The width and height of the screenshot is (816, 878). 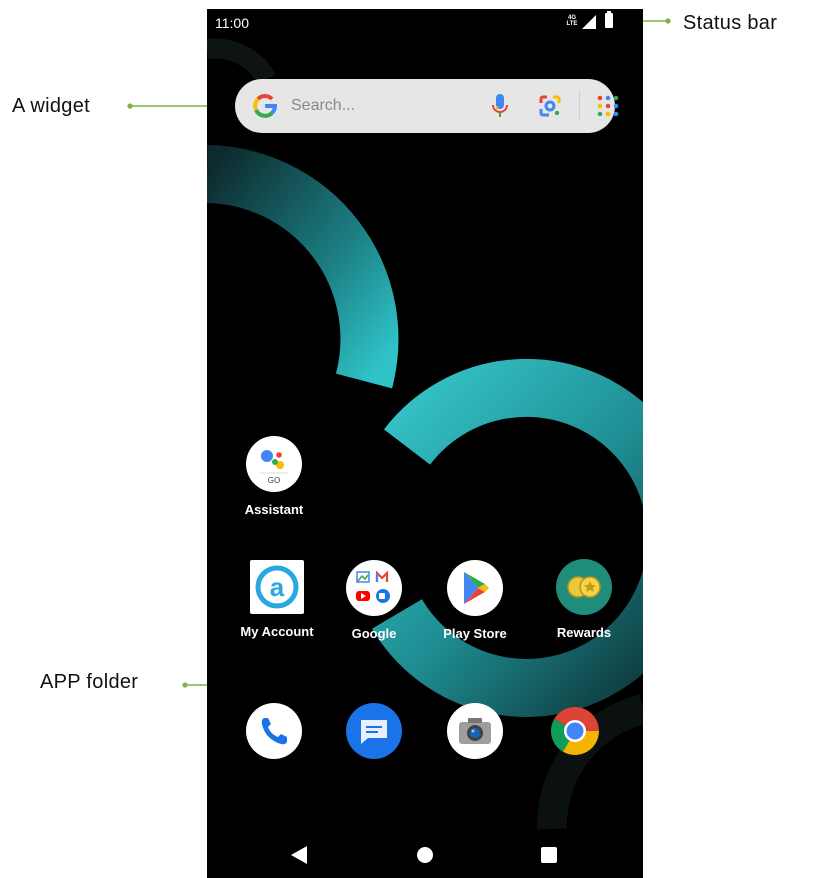 I want to click on app-rewards: Rewards, so click(x=584, y=599).